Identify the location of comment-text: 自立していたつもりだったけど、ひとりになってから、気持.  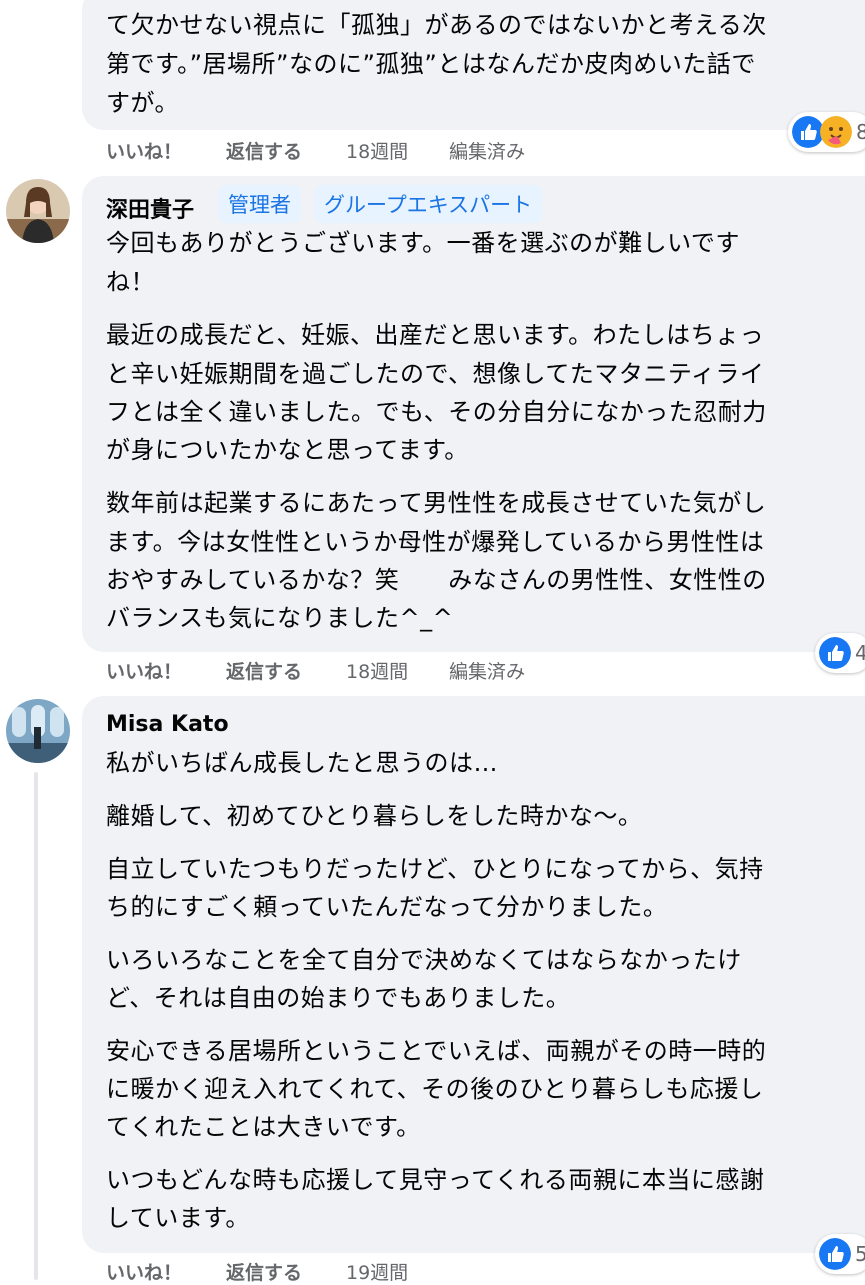
(435, 869).